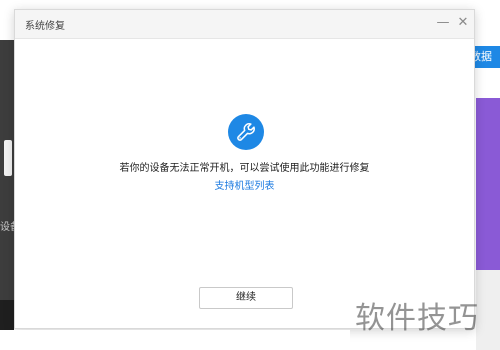 This screenshot has width=500, height=350. Describe the element at coordinates (417, 318) in the screenshot. I see `watermark-text: 软件技巧` at that location.